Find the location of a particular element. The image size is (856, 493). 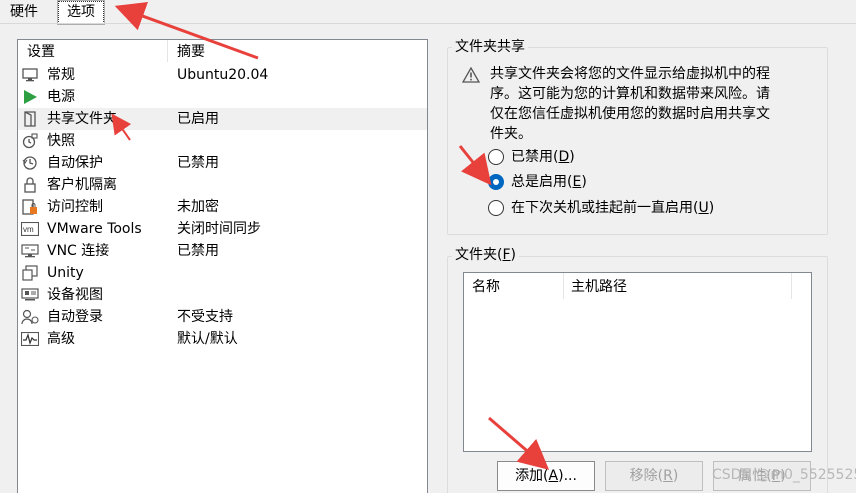

row-name: 快照 is located at coordinates (61, 141).